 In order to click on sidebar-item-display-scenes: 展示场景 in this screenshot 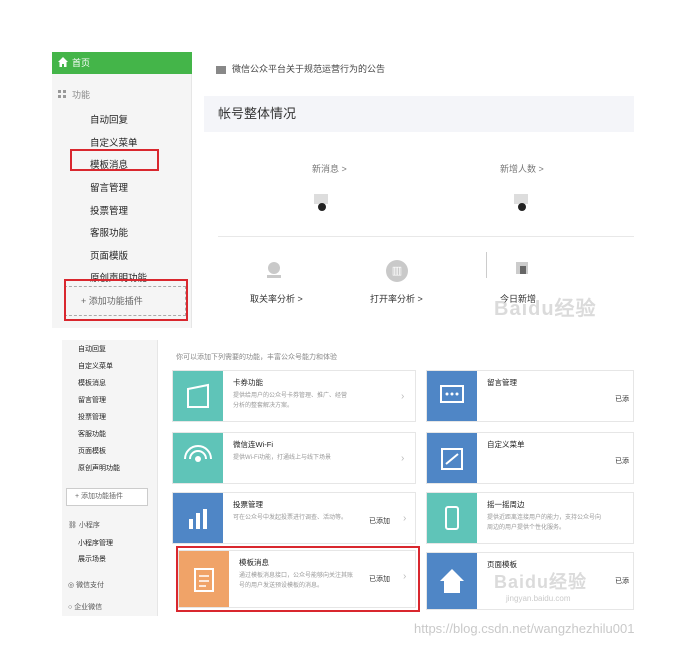, I will do `click(92, 559)`.